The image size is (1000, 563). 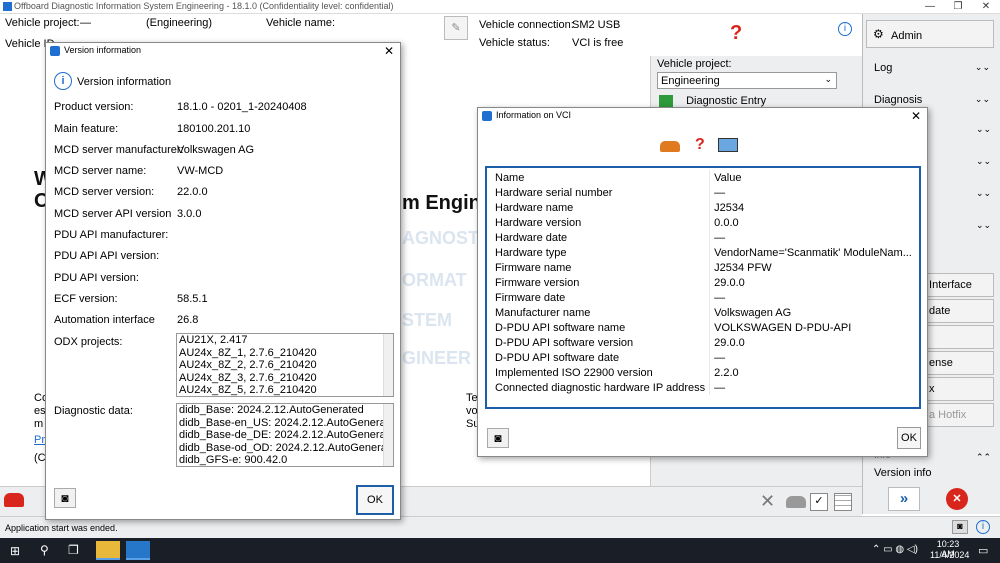 What do you see at coordinates (895, 549) in the screenshot?
I see `tray-icons: ⌃ ▭ ◍ ◁)` at bounding box center [895, 549].